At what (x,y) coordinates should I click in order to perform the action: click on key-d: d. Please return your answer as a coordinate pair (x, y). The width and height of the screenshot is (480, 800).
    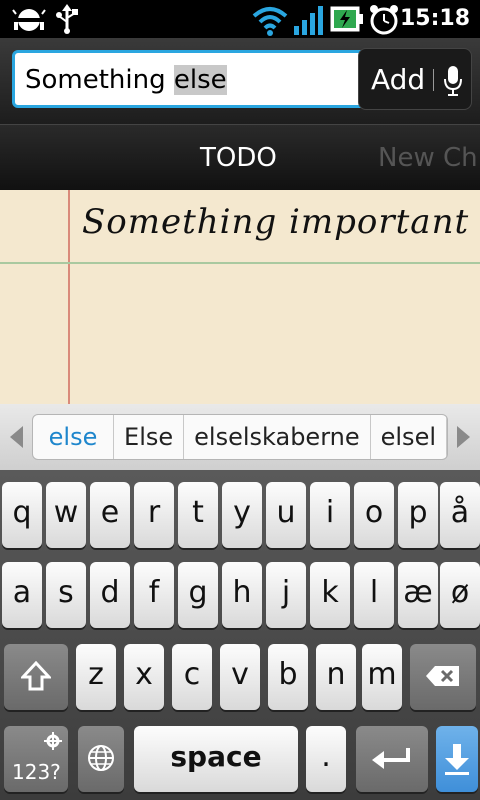
    Looking at the image, I should click on (110, 595).